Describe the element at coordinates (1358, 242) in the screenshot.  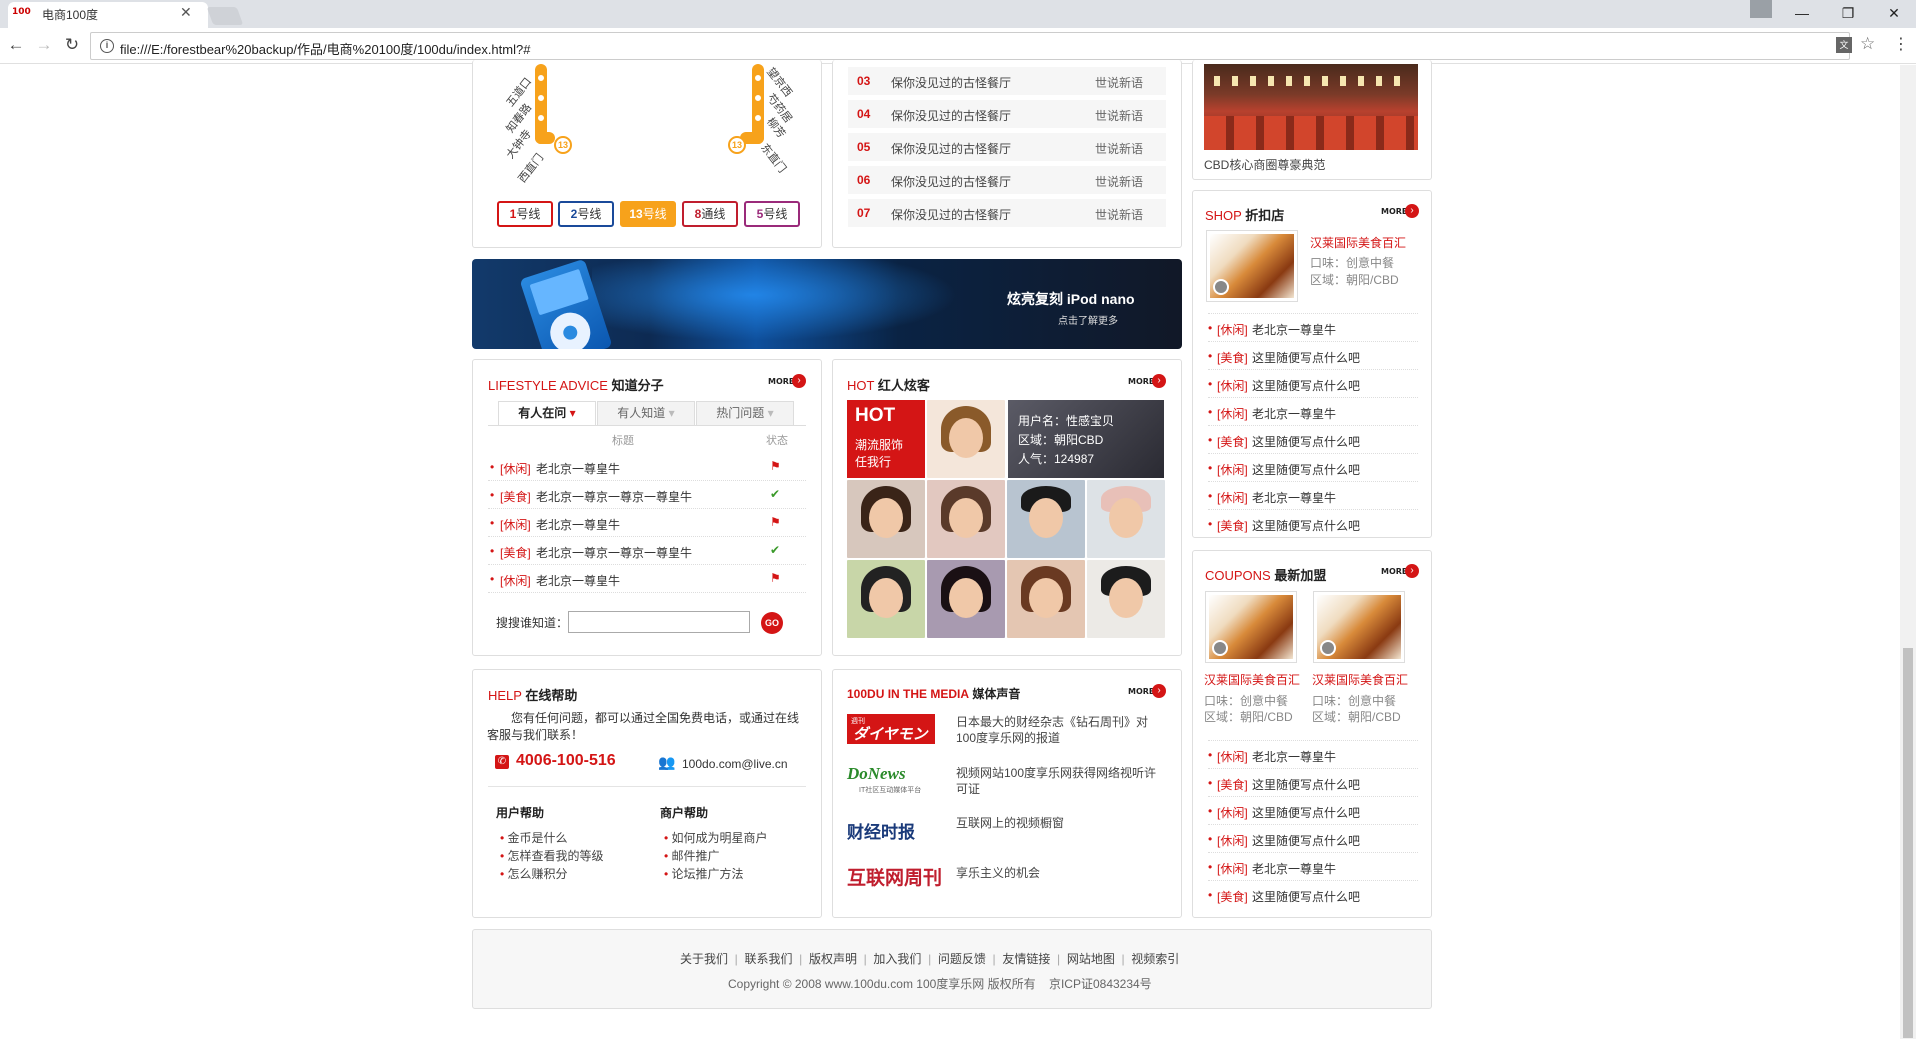
I see `shop-feature-name: 汉莱国际美食百汇` at that location.